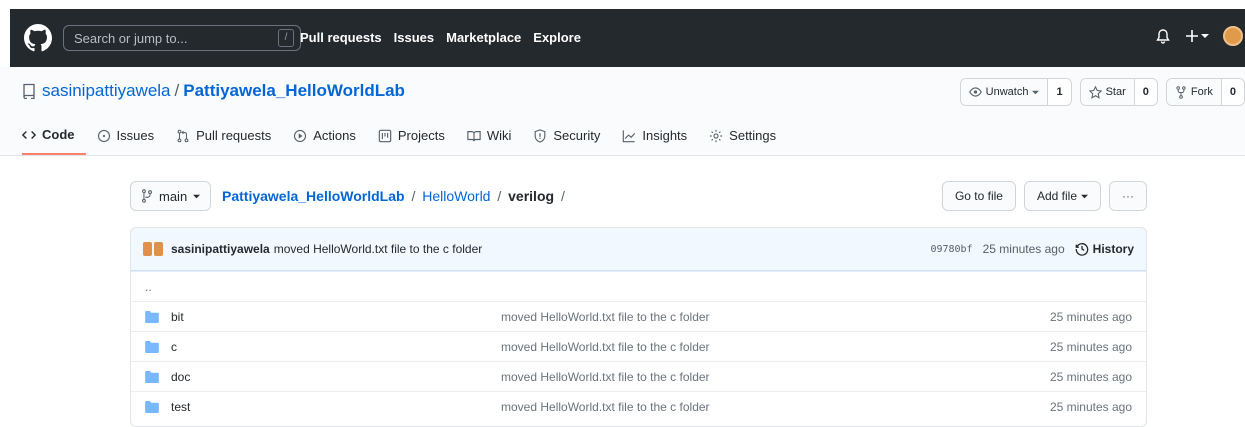 Image resolution: width=1245 pixels, height=427 pixels. I want to click on unwatch-label: Unwatch, so click(1007, 92).